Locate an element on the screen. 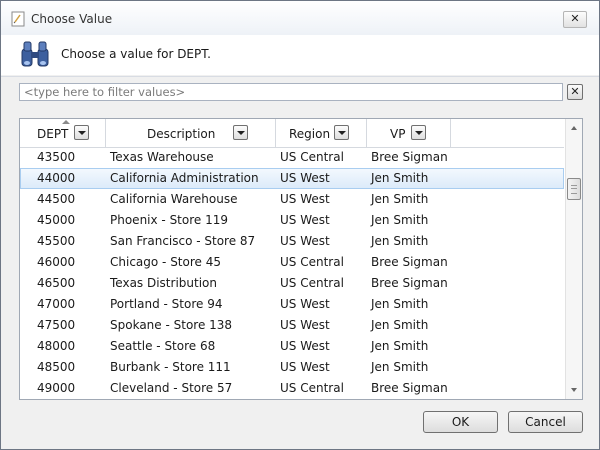 The height and width of the screenshot is (450, 600). column-label: VP is located at coordinates (398, 134).